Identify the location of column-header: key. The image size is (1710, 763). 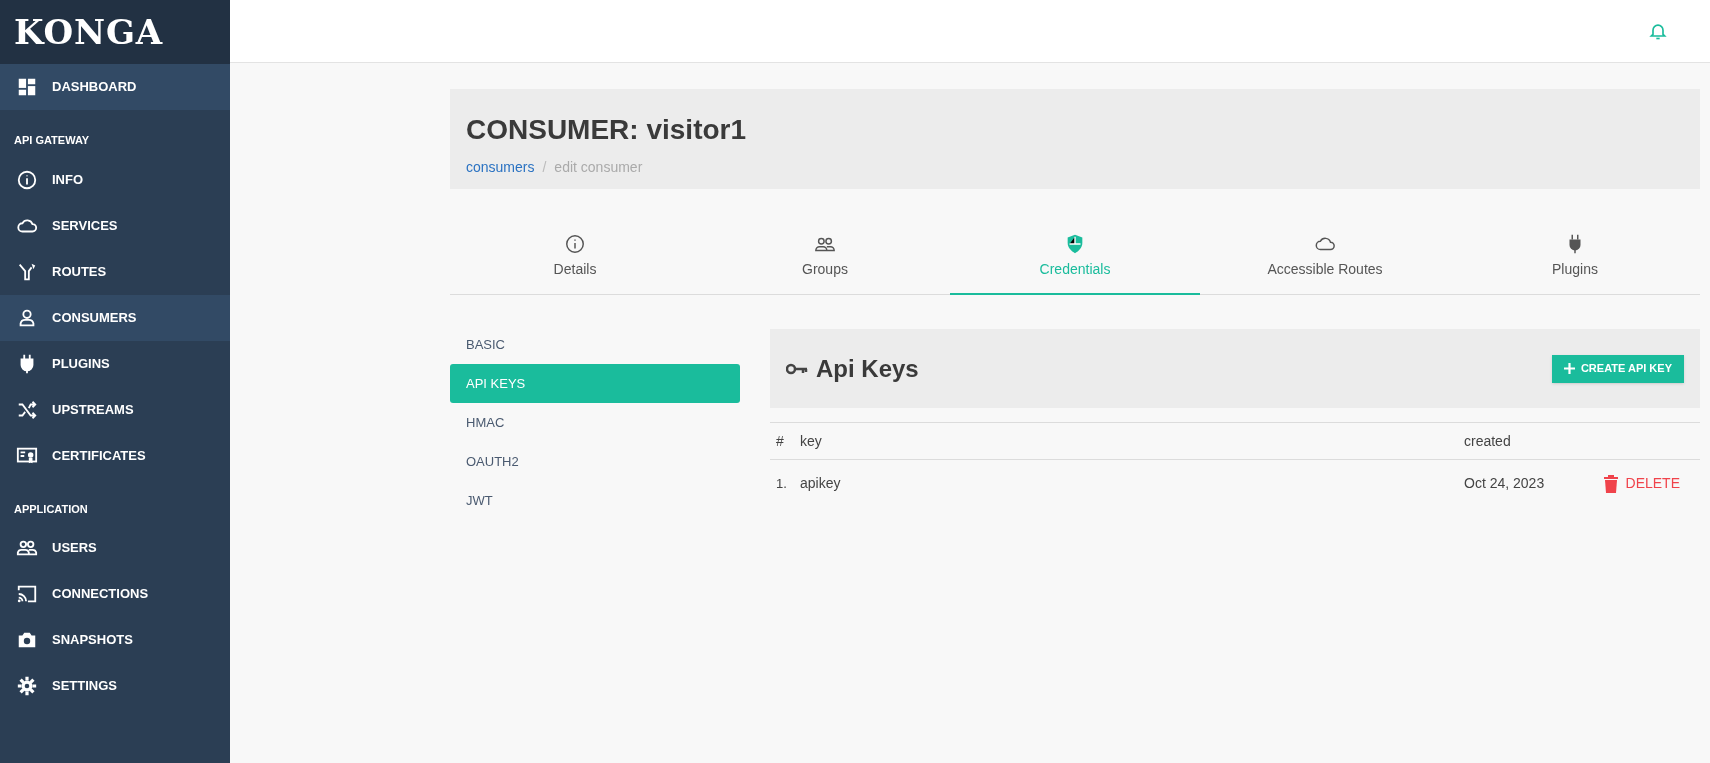
(811, 441).